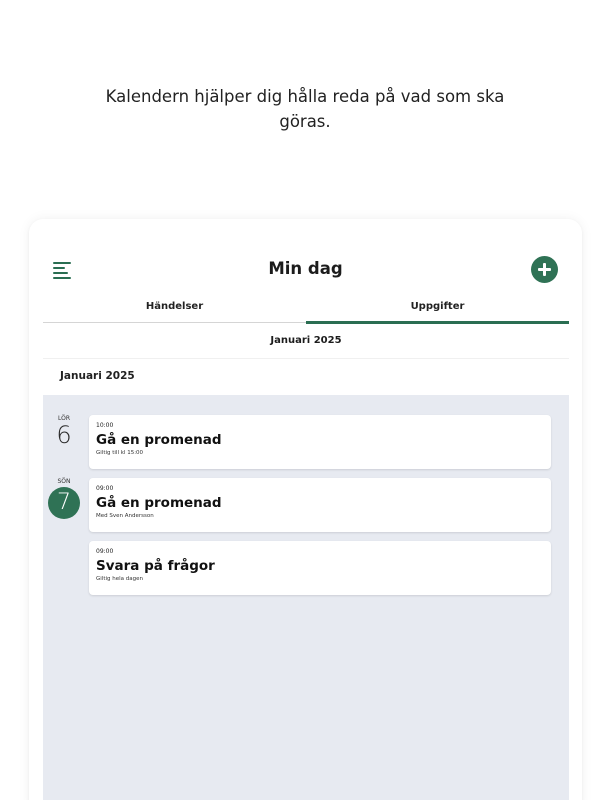  Describe the element at coordinates (155, 566) in the screenshot. I see `event-title: Svara på frågor` at that location.